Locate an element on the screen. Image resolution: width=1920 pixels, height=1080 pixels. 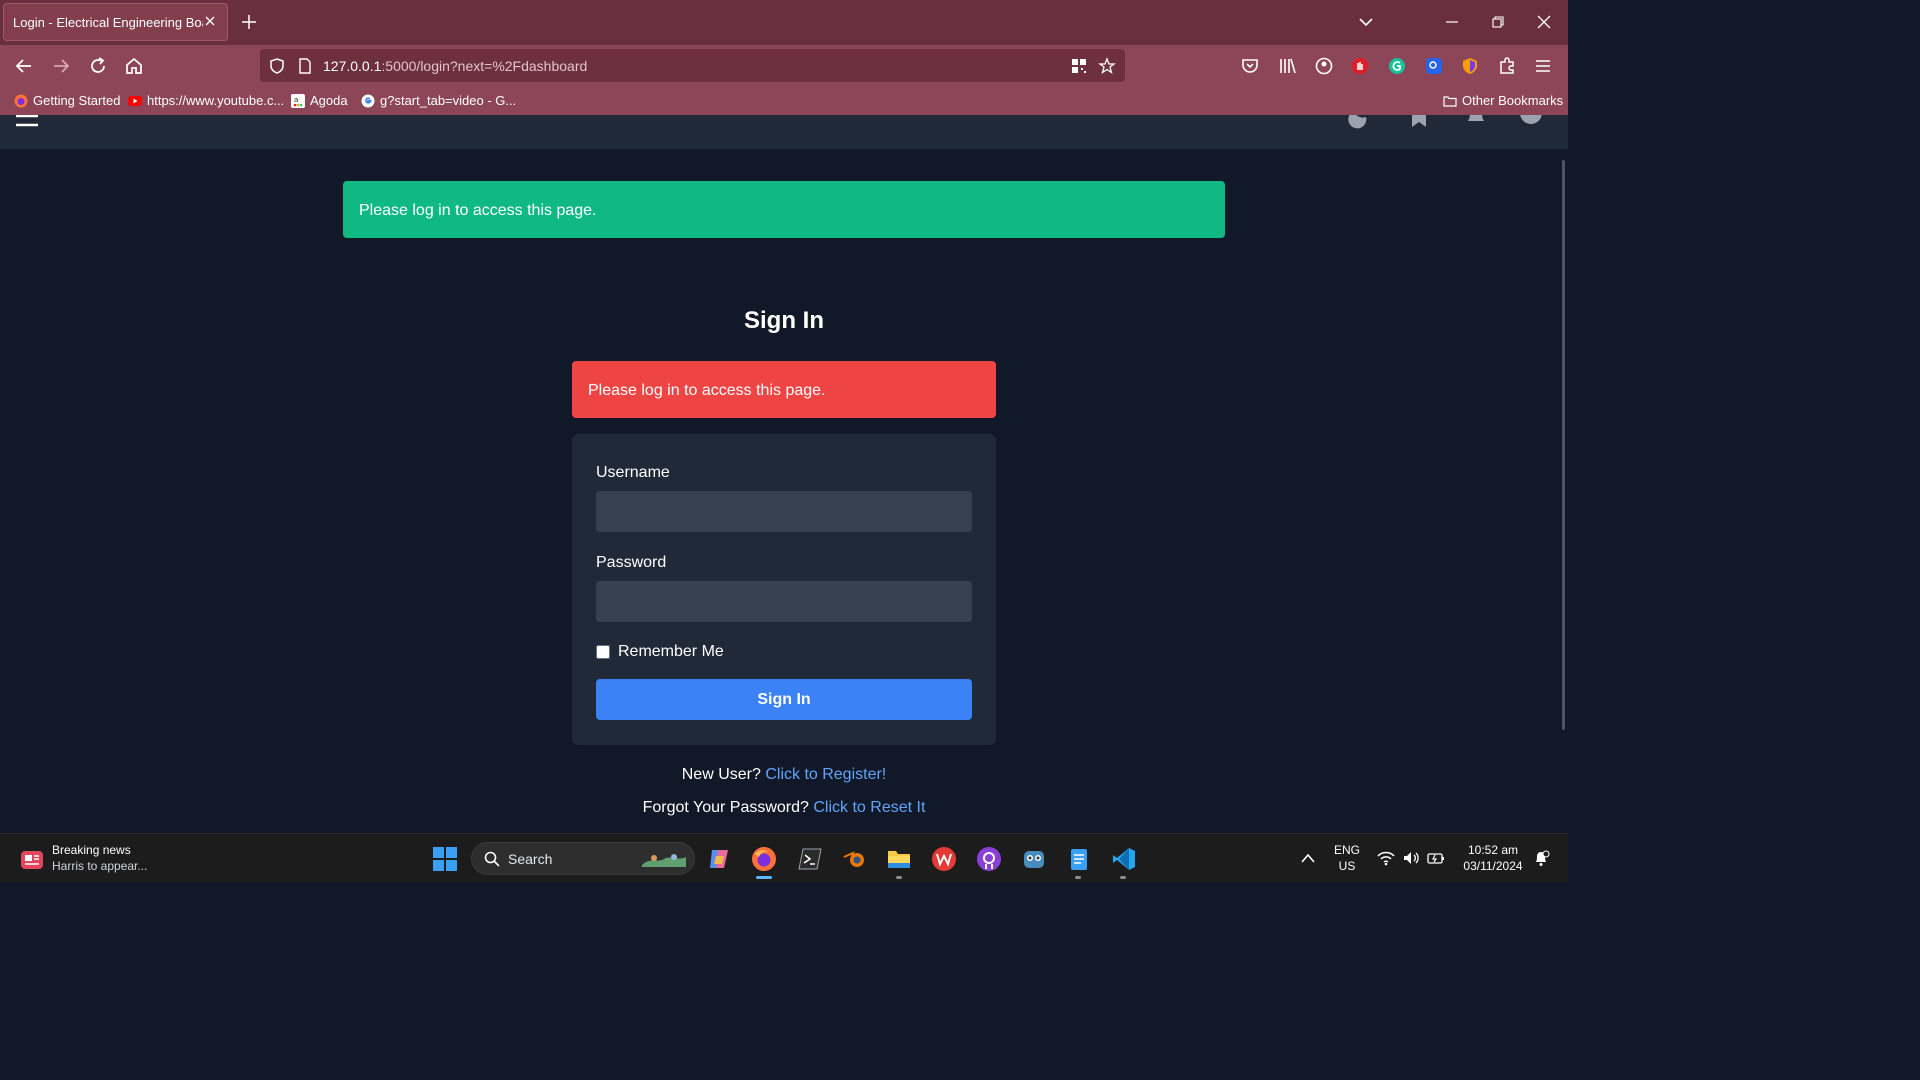
dark-mode-moon-icon is located at coordinates (1361, 122).